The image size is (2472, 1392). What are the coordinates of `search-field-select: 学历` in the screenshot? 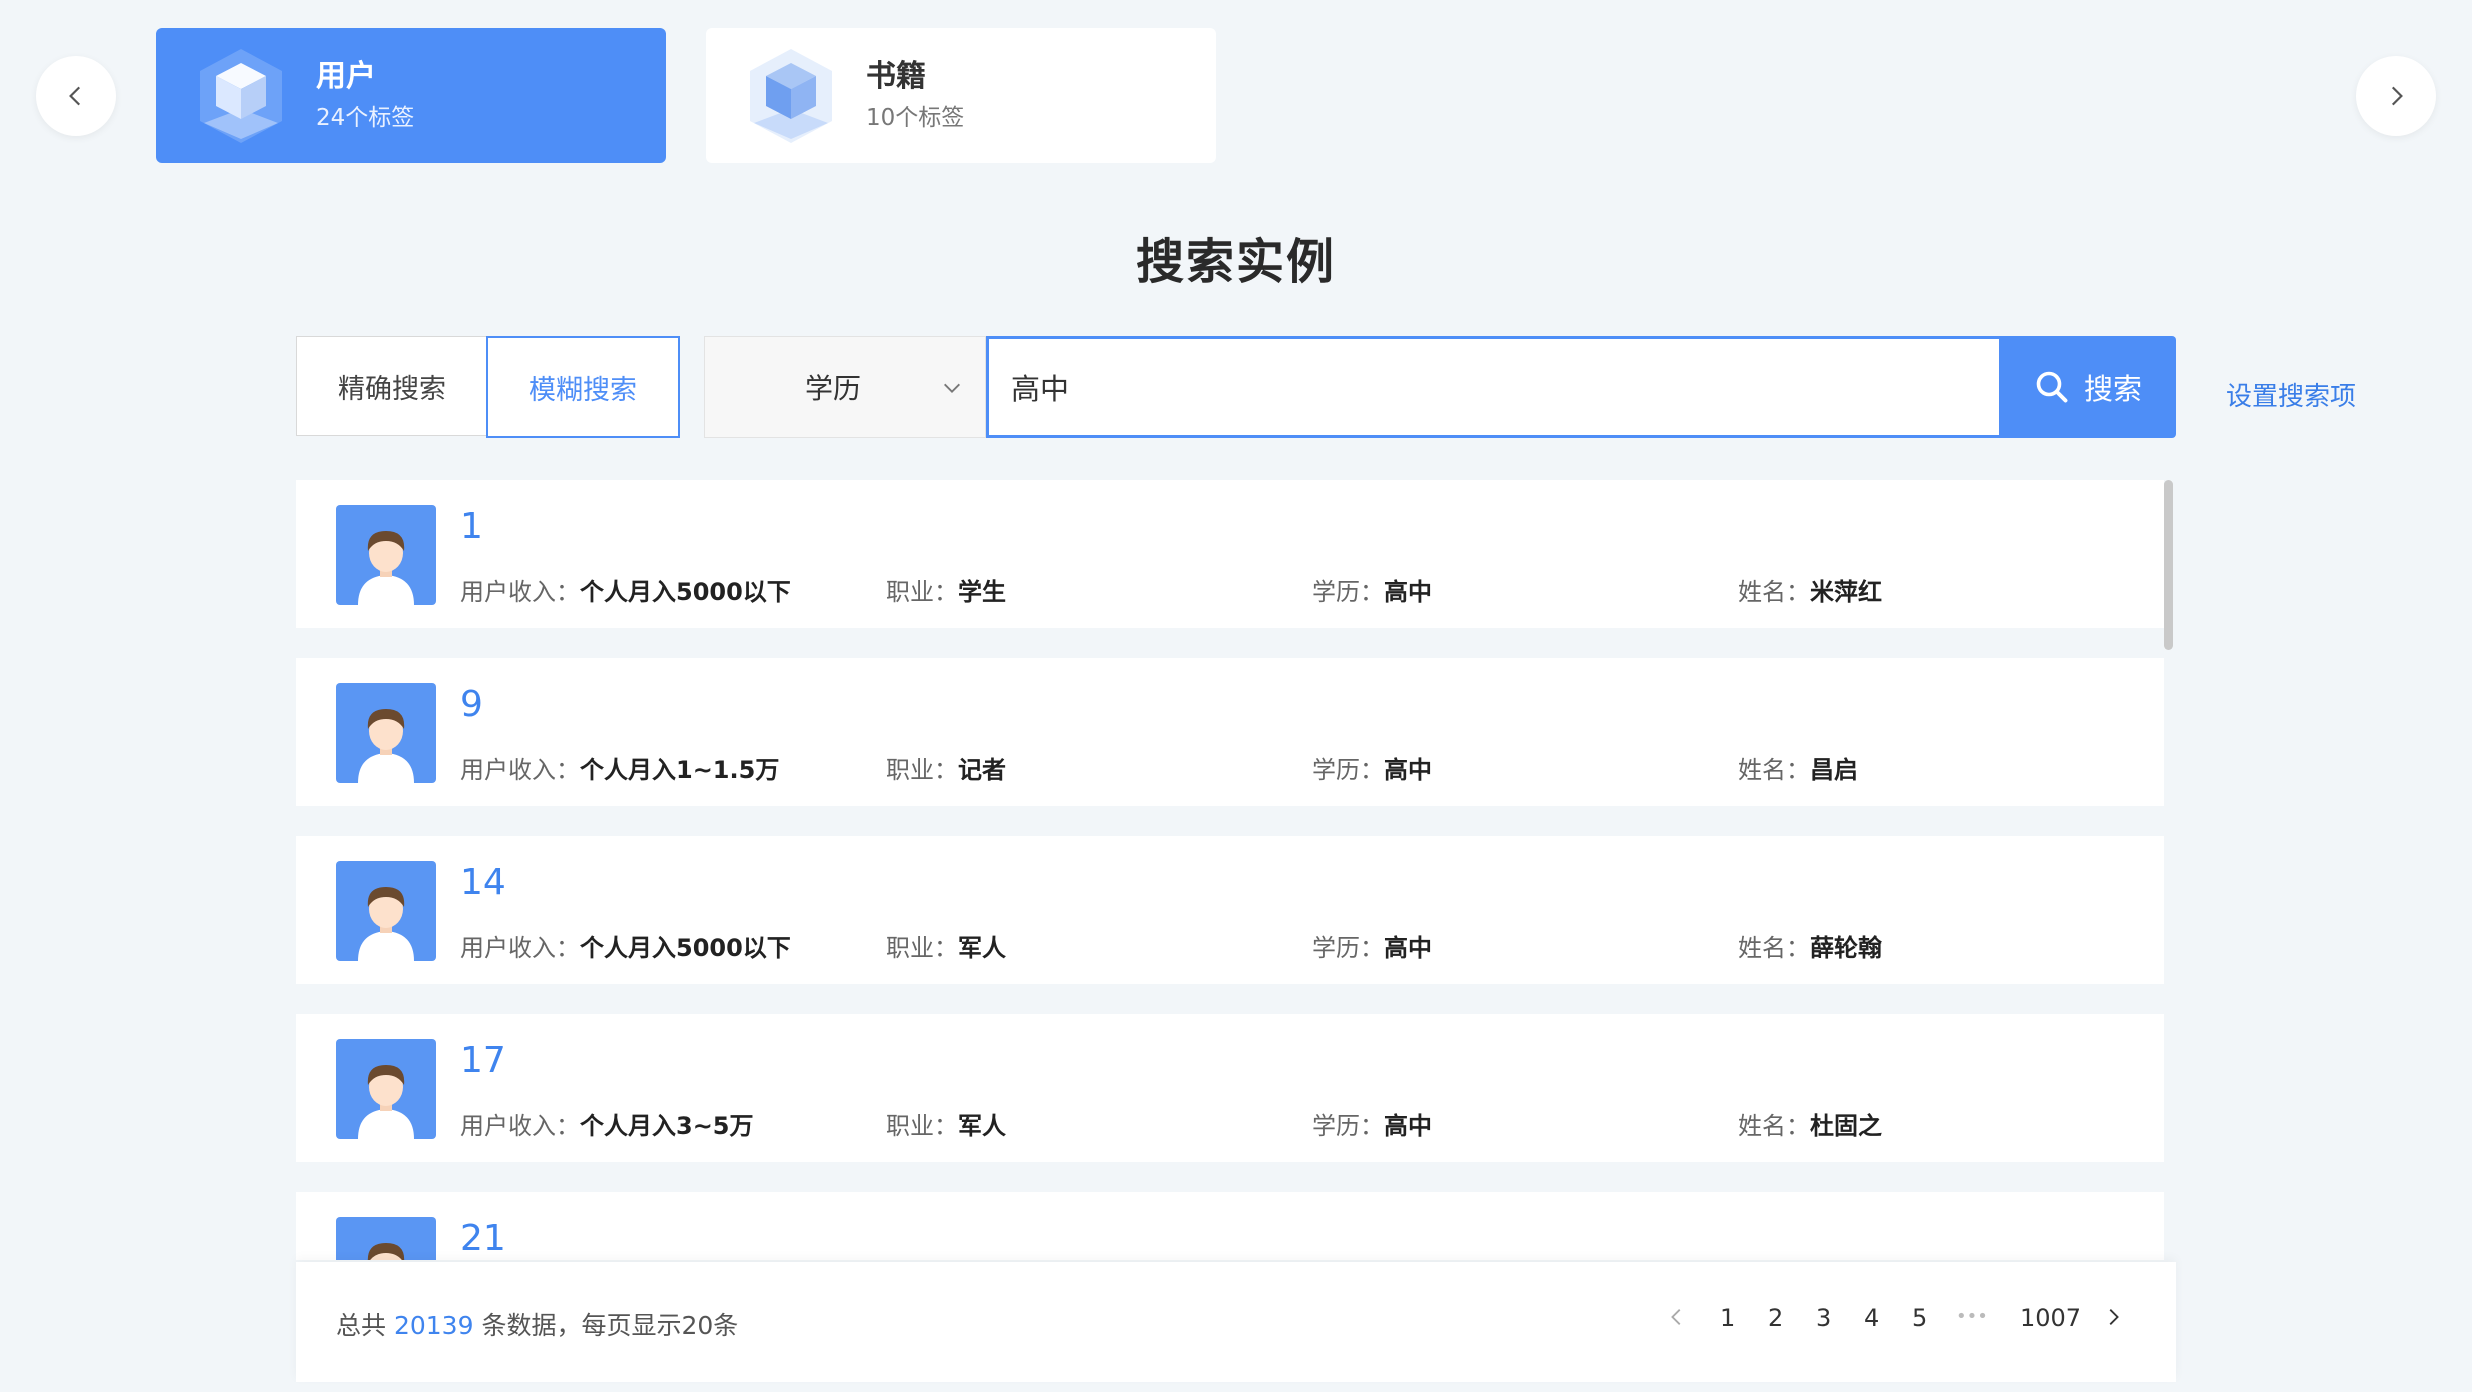 It's located at (845, 387).